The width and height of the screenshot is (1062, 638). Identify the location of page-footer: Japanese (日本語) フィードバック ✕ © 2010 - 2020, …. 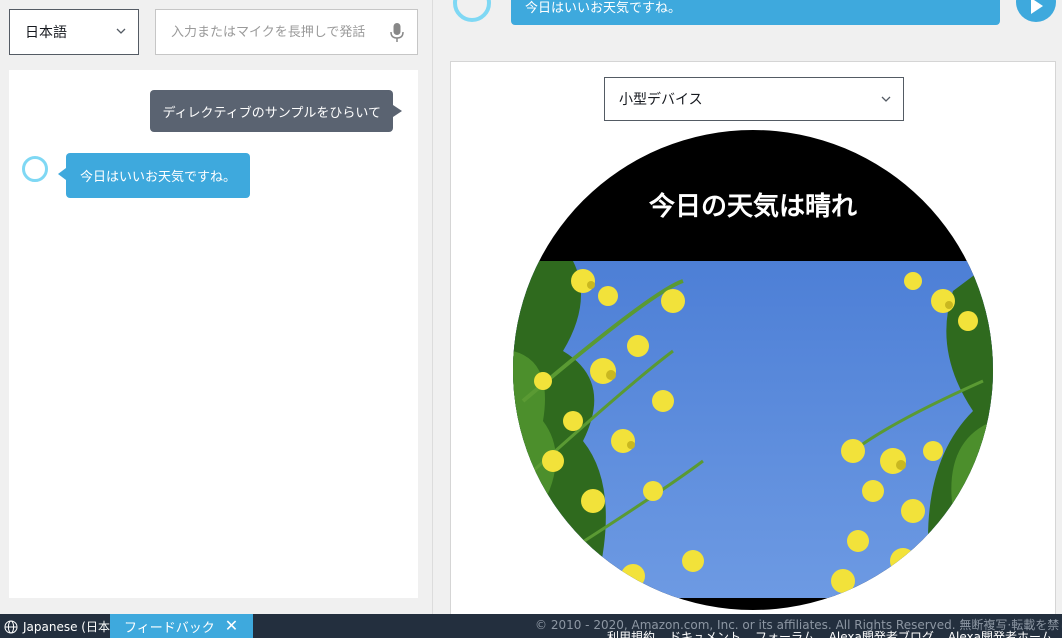
(531, 626).